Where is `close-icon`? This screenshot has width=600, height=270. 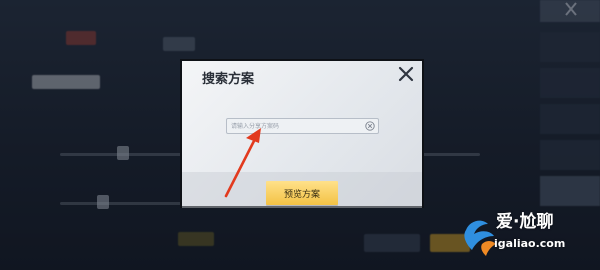 close-icon is located at coordinates (406, 74).